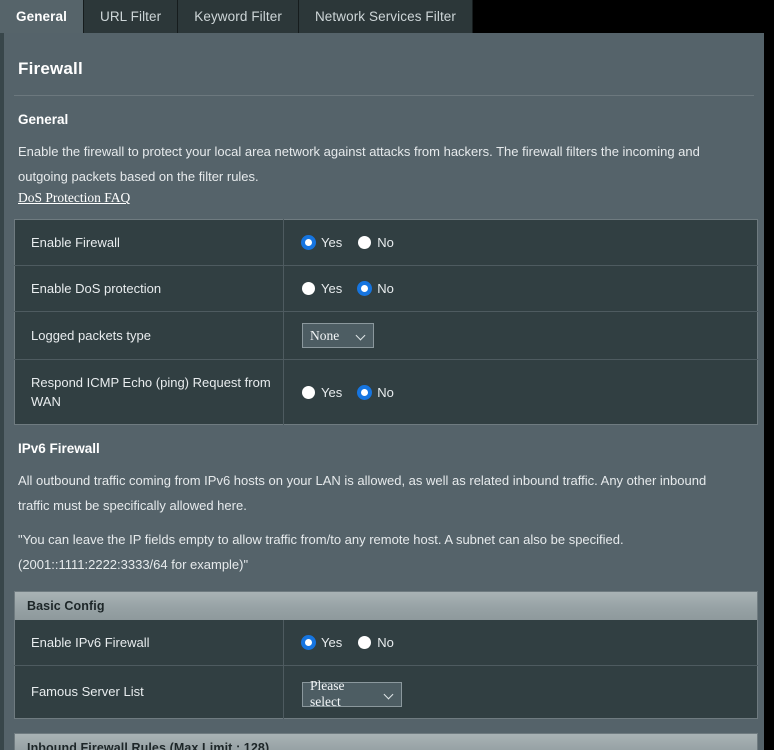 This screenshot has width=774, height=750. What do you see at coordinates (149, 643) in the screenshot?
I see `label-enable-ipv6-firewall: Enable IPv6 Firewall` at bounding box center [149, 643].